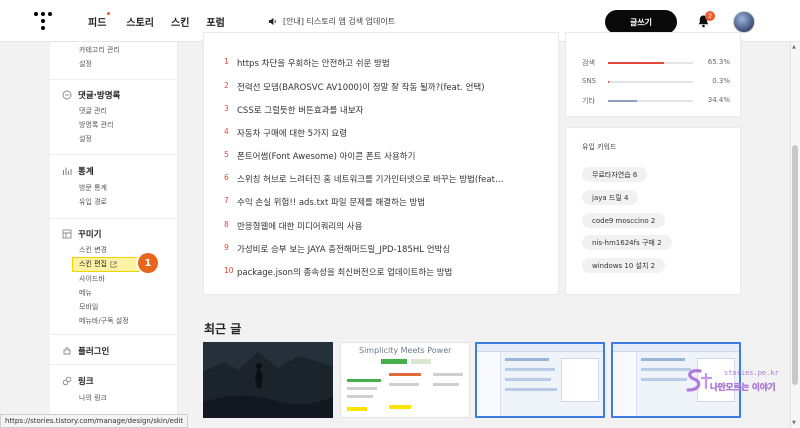 The width and height of the screenshot is (800, 428). I want to click on external-link-icon, so click(113, 264).